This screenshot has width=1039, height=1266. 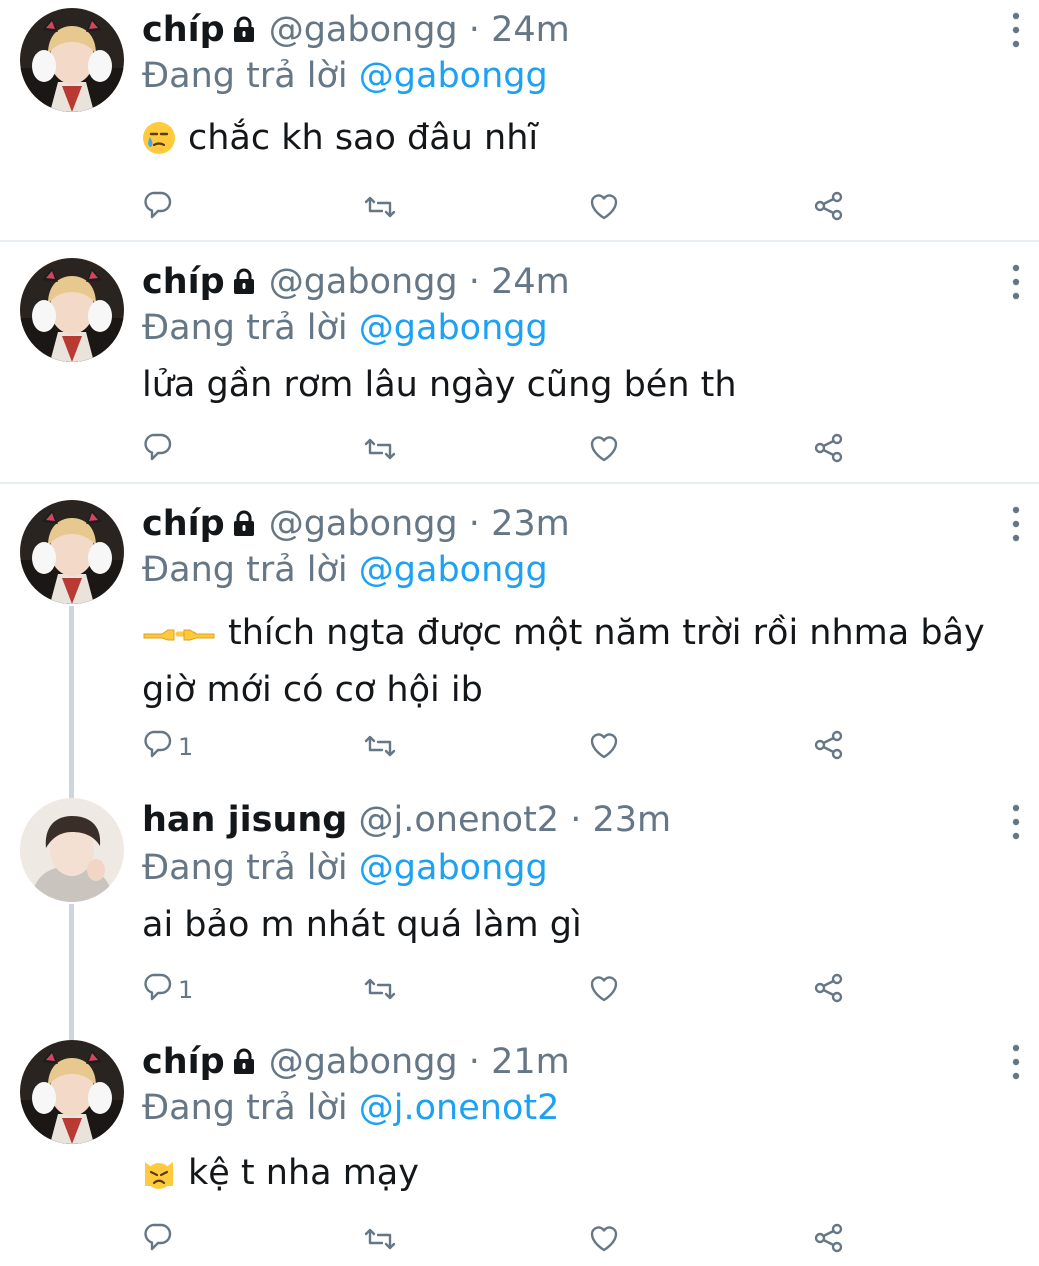 I want to click on replying-to: Đang trả lời @j.onenot2, so click(x=350, y=1108).